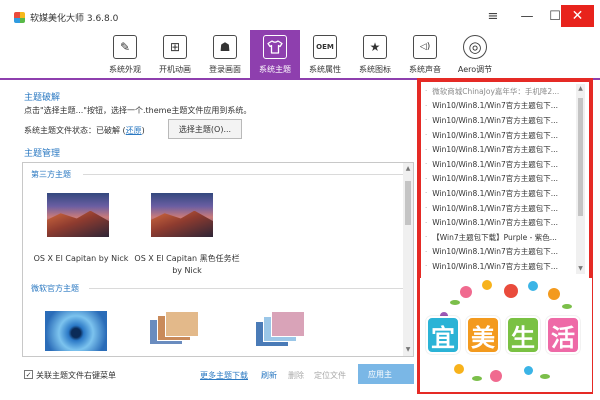 The width and height of the screenshot is (600, 400). What do you see at coordinates (563, 335) in the screenshot?
I see `logo-char-4: 活` at bounding box center [563, 335].